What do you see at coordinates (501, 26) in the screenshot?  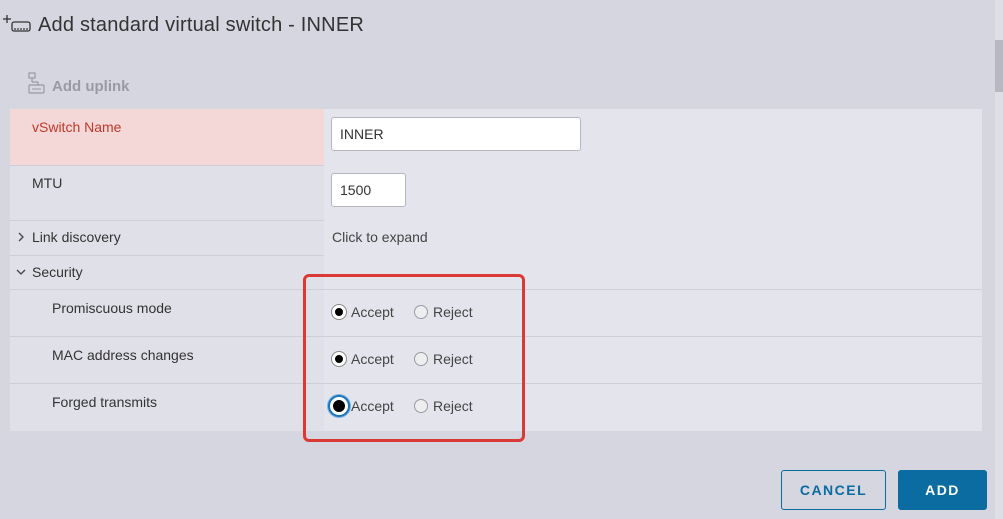 I see `dialog-header: Add standard virtual switch - INNER` at bounding box center [501, 26].